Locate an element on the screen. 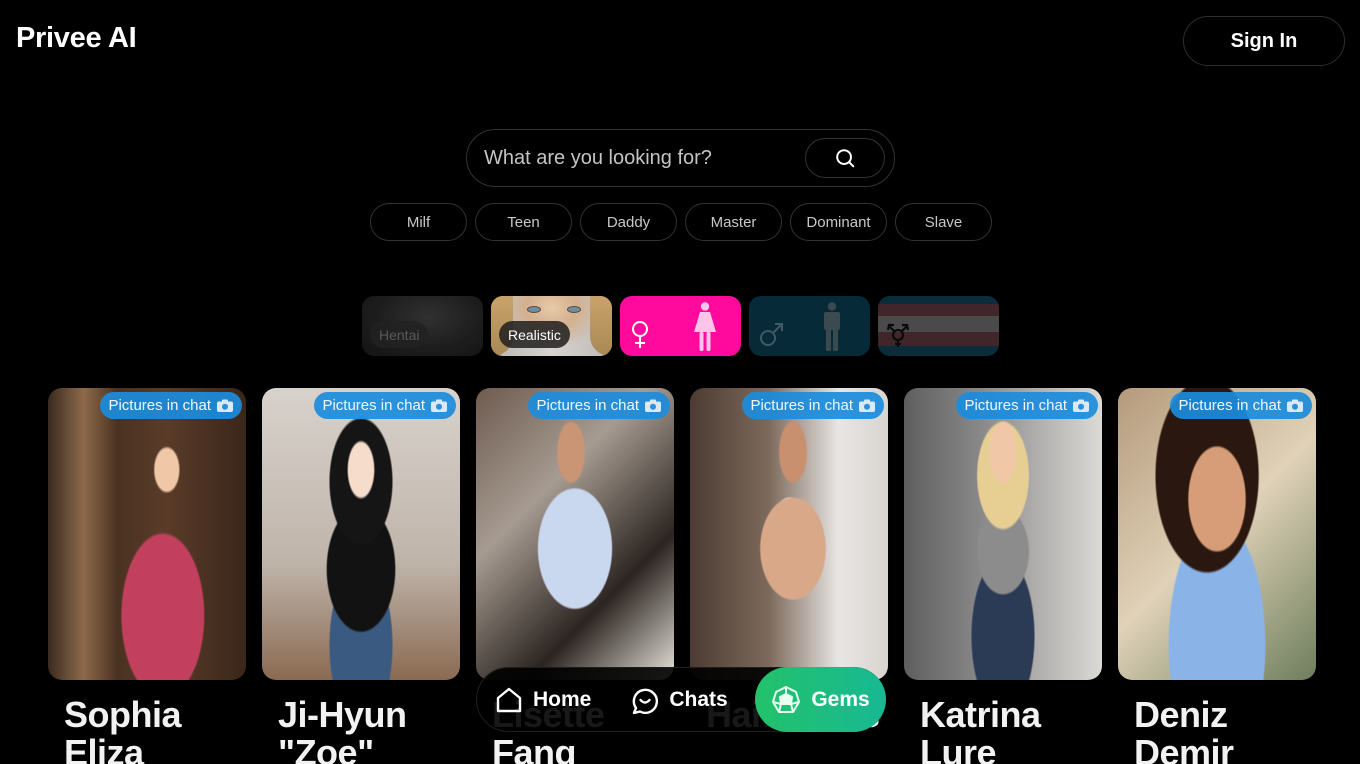 The image size is (1360, 764). woman-figure-icon is located at coordinates (705, 326).